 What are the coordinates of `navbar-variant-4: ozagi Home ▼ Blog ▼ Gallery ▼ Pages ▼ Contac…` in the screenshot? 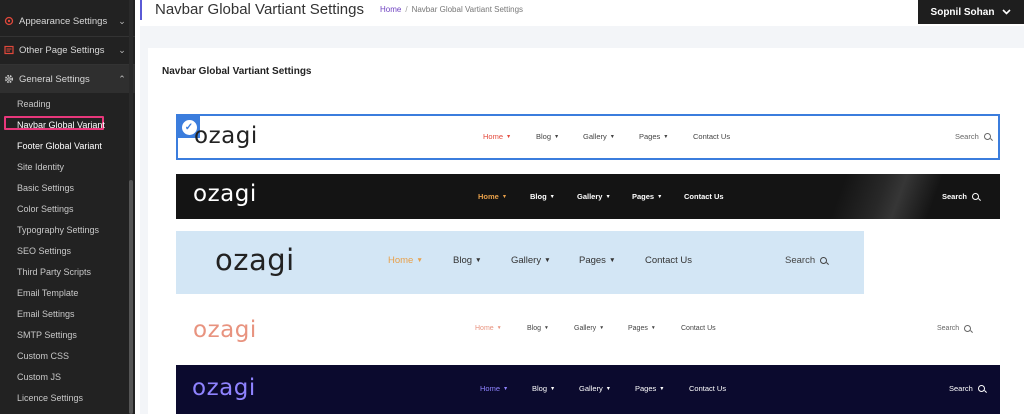 It's located at (588, 329).